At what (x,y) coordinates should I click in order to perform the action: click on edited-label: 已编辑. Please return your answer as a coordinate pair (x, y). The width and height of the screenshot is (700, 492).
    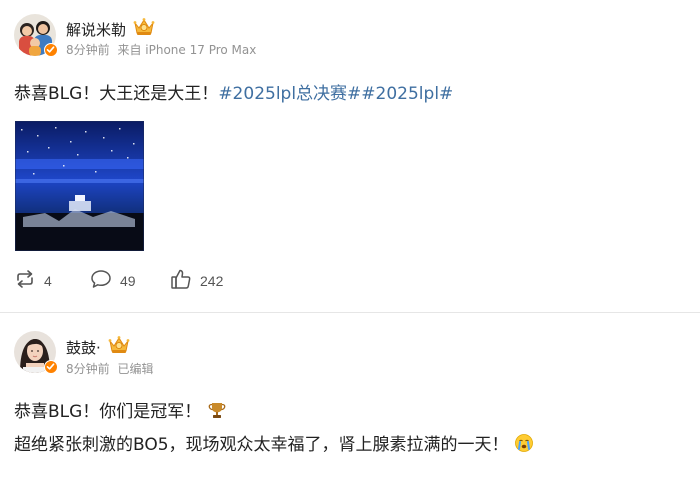
    Looking at the image, I should click on (135, 369).